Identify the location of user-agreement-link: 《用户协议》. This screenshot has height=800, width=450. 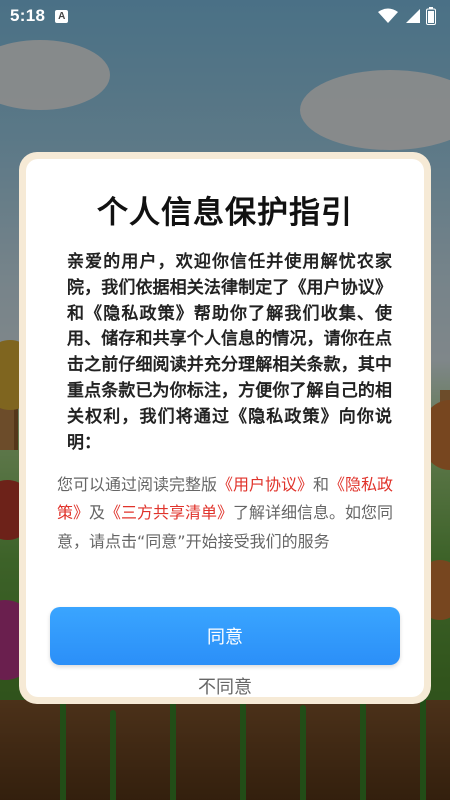
(265, 484).